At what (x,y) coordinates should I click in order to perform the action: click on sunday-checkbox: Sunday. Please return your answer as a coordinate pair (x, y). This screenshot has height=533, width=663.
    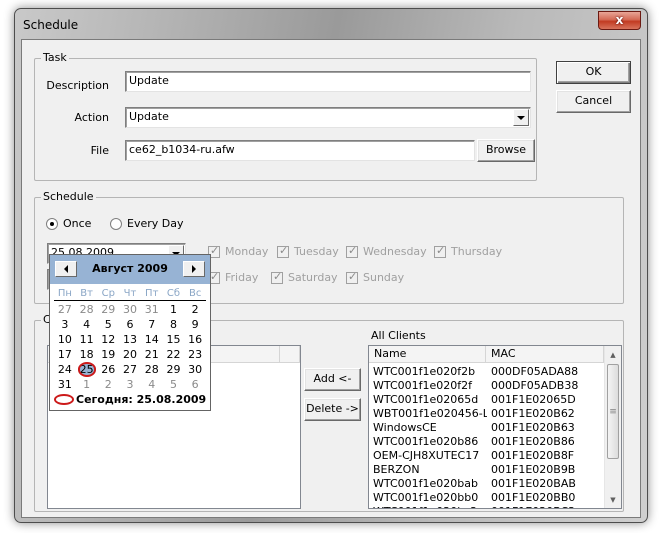
    Looking at the image, I should click on (375, 277).